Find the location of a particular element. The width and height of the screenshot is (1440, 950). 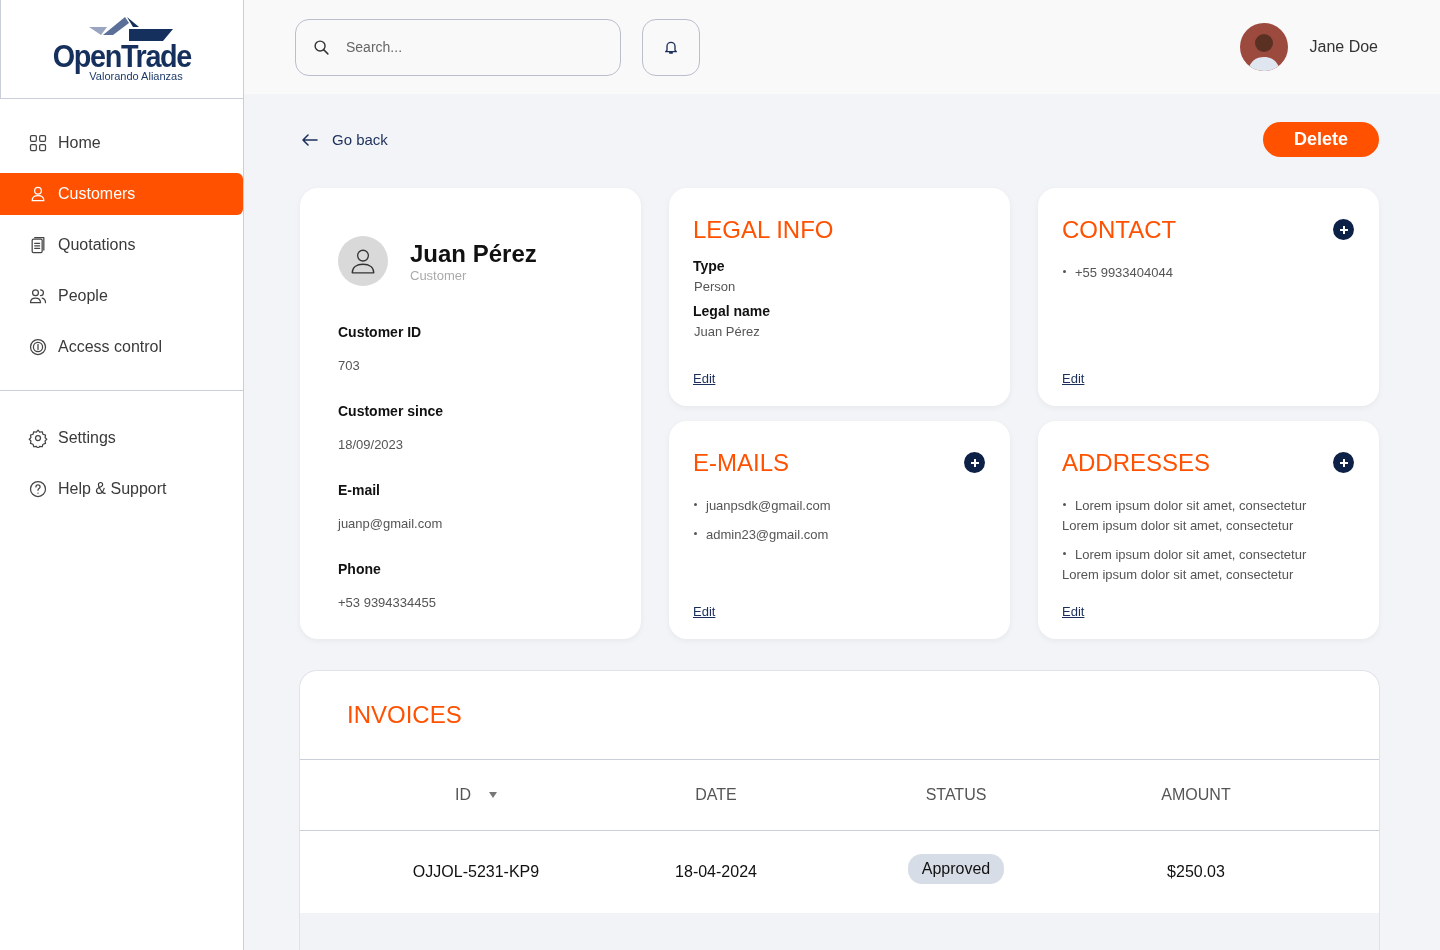

list-item-text: admin23@gmail.com is located at coordinates (767, 534).